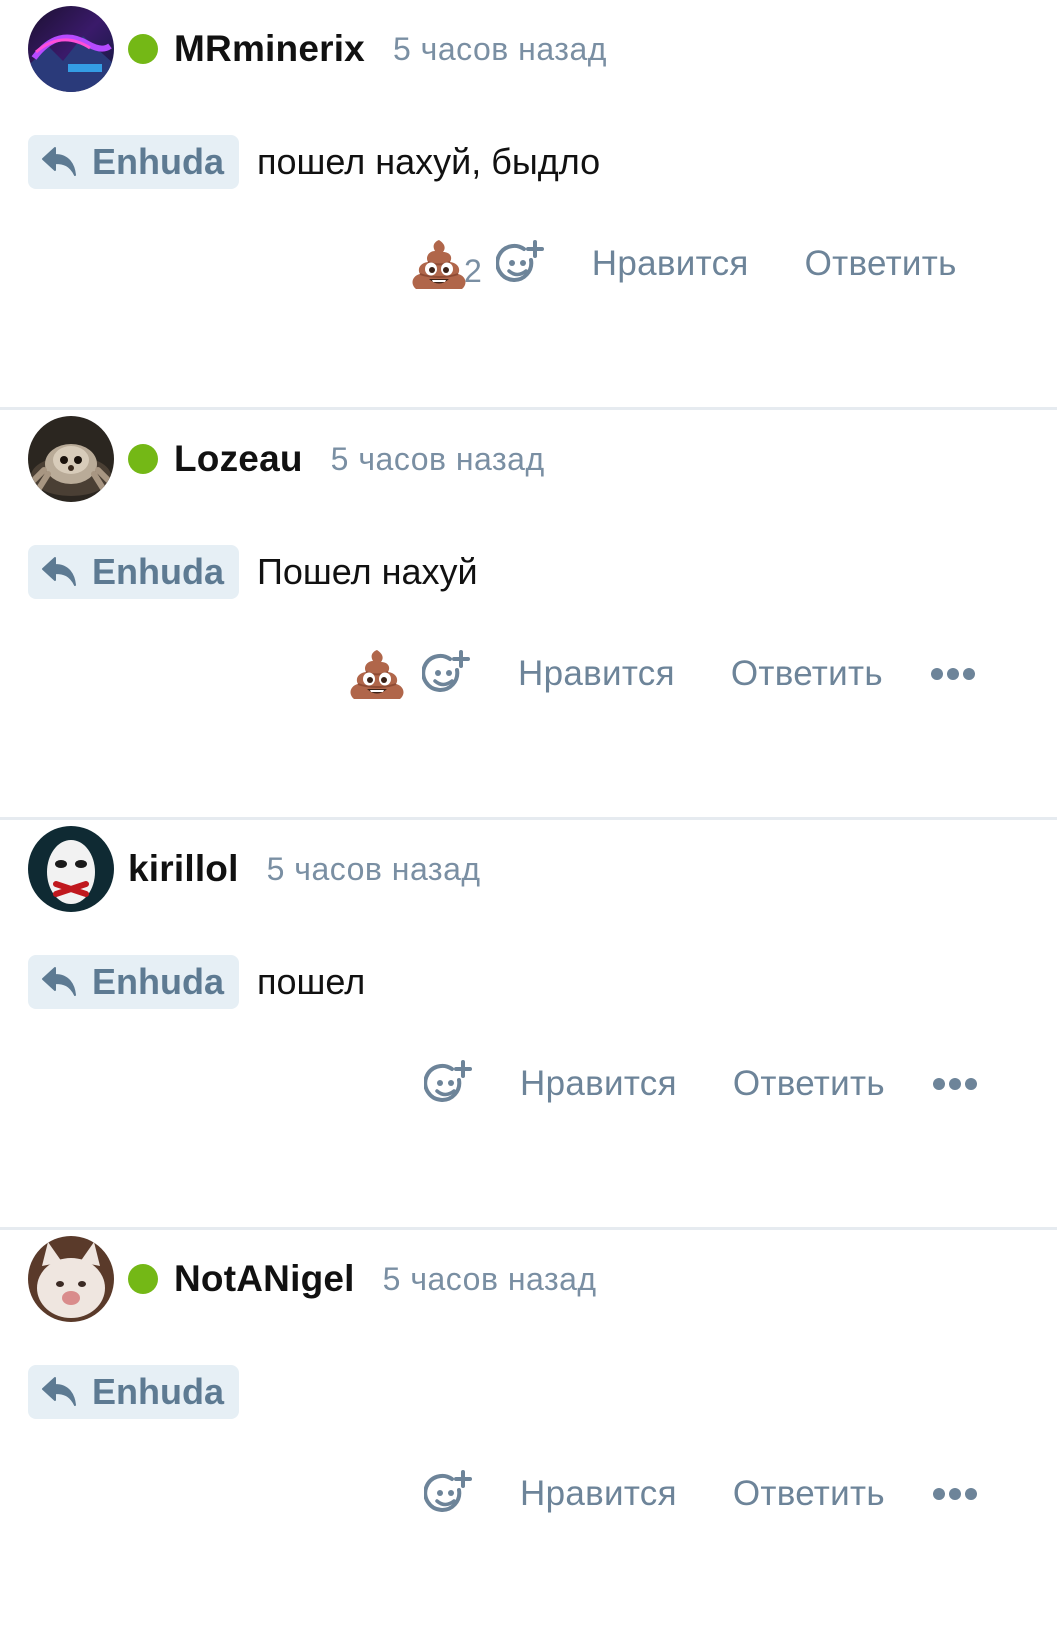 The width and height of the screenshot is (1057, 1626). I want to click on reaction-badge, so click(376, 674).